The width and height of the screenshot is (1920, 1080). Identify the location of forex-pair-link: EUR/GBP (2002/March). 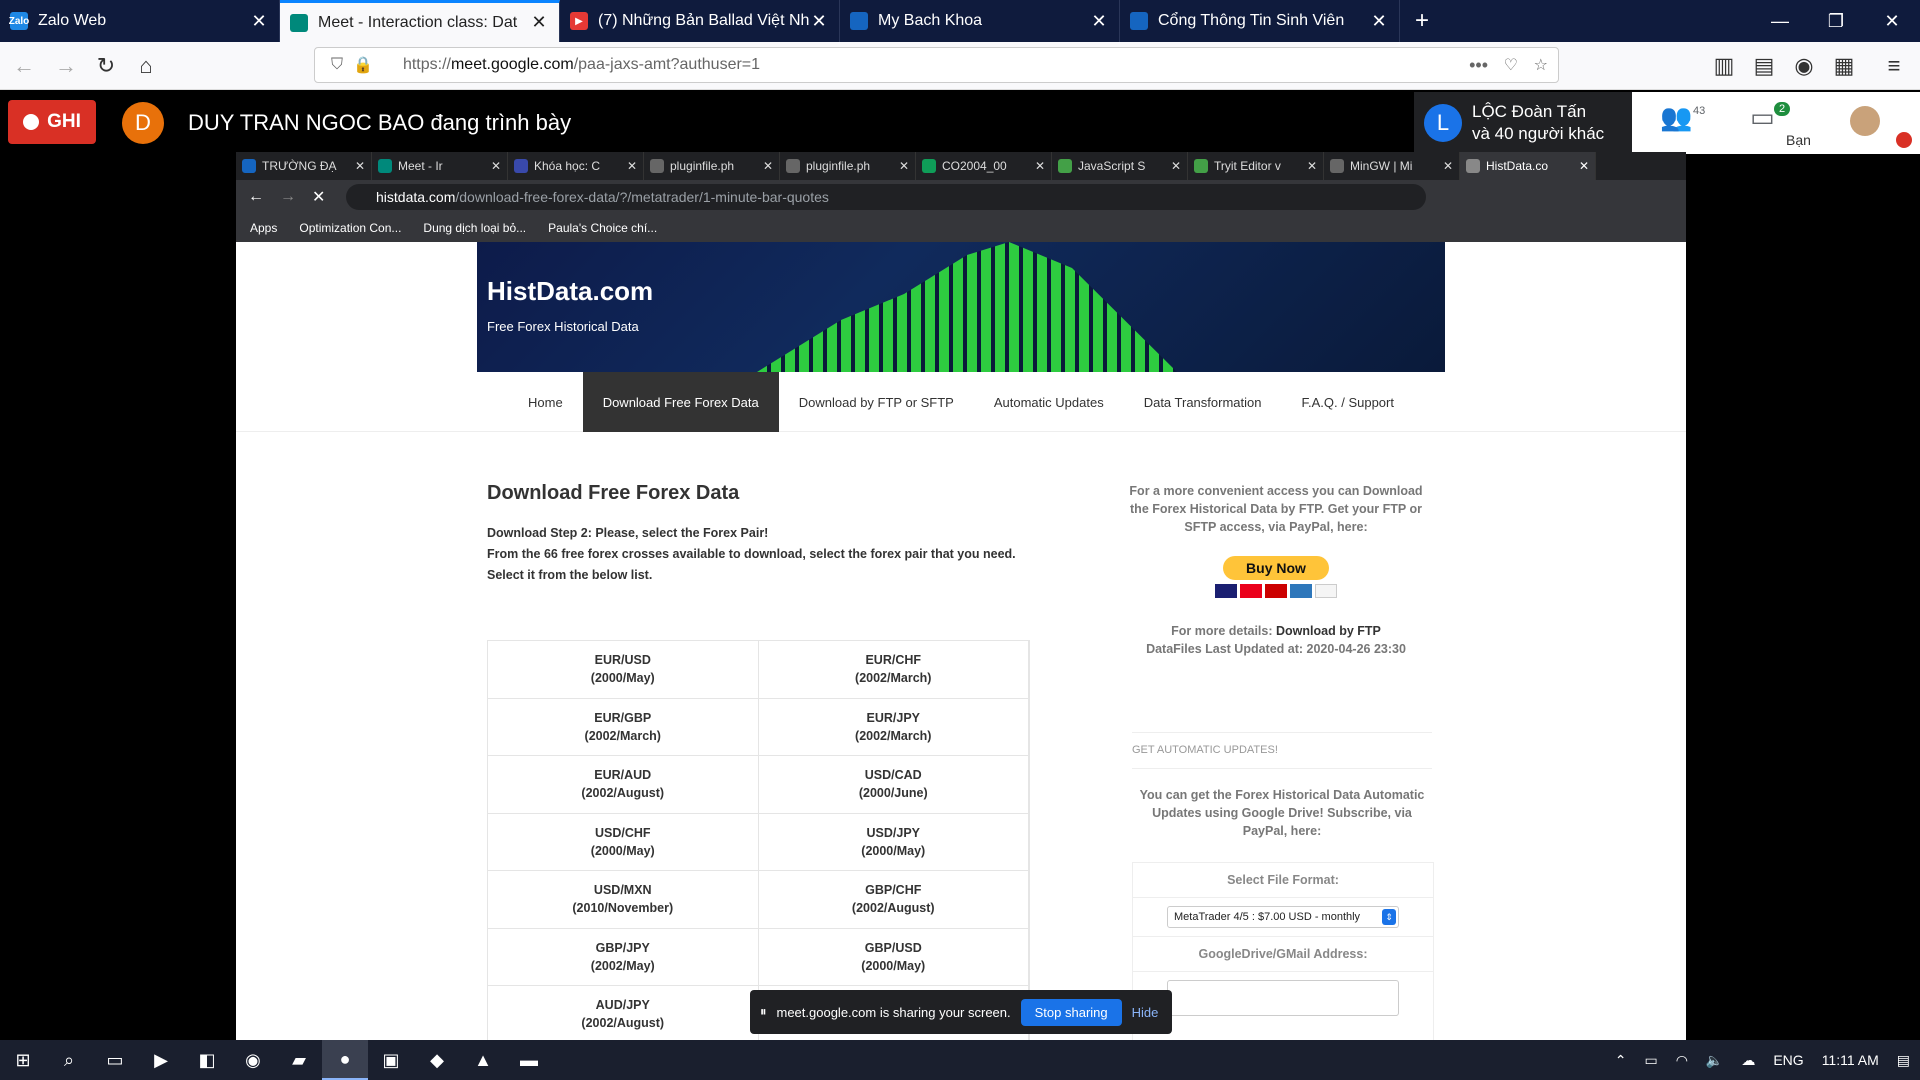
(623, 726).